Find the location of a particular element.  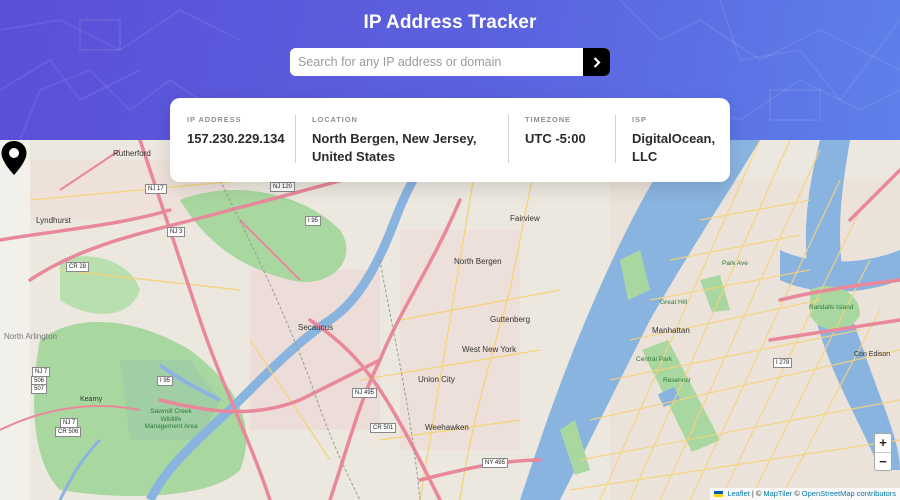

location-pin-icon is located at coordinates (14, 158).